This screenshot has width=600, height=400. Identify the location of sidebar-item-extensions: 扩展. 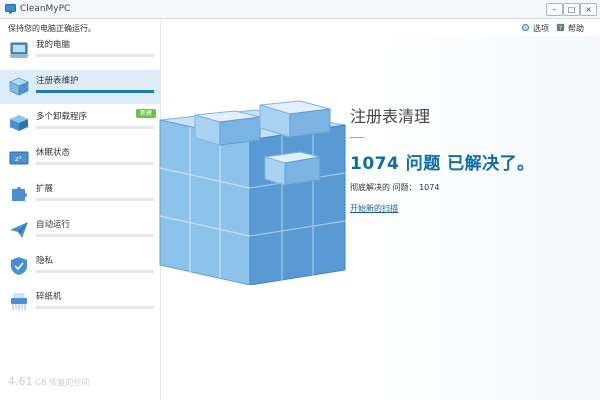
(80, 195).